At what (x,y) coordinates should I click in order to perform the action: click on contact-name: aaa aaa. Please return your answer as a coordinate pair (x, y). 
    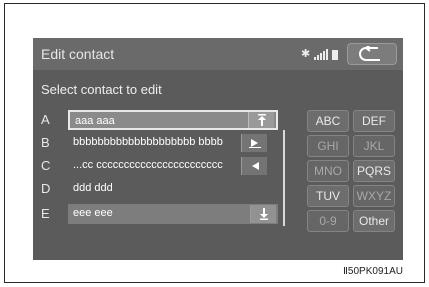
    Looking at the image, I should click on (95, 121).